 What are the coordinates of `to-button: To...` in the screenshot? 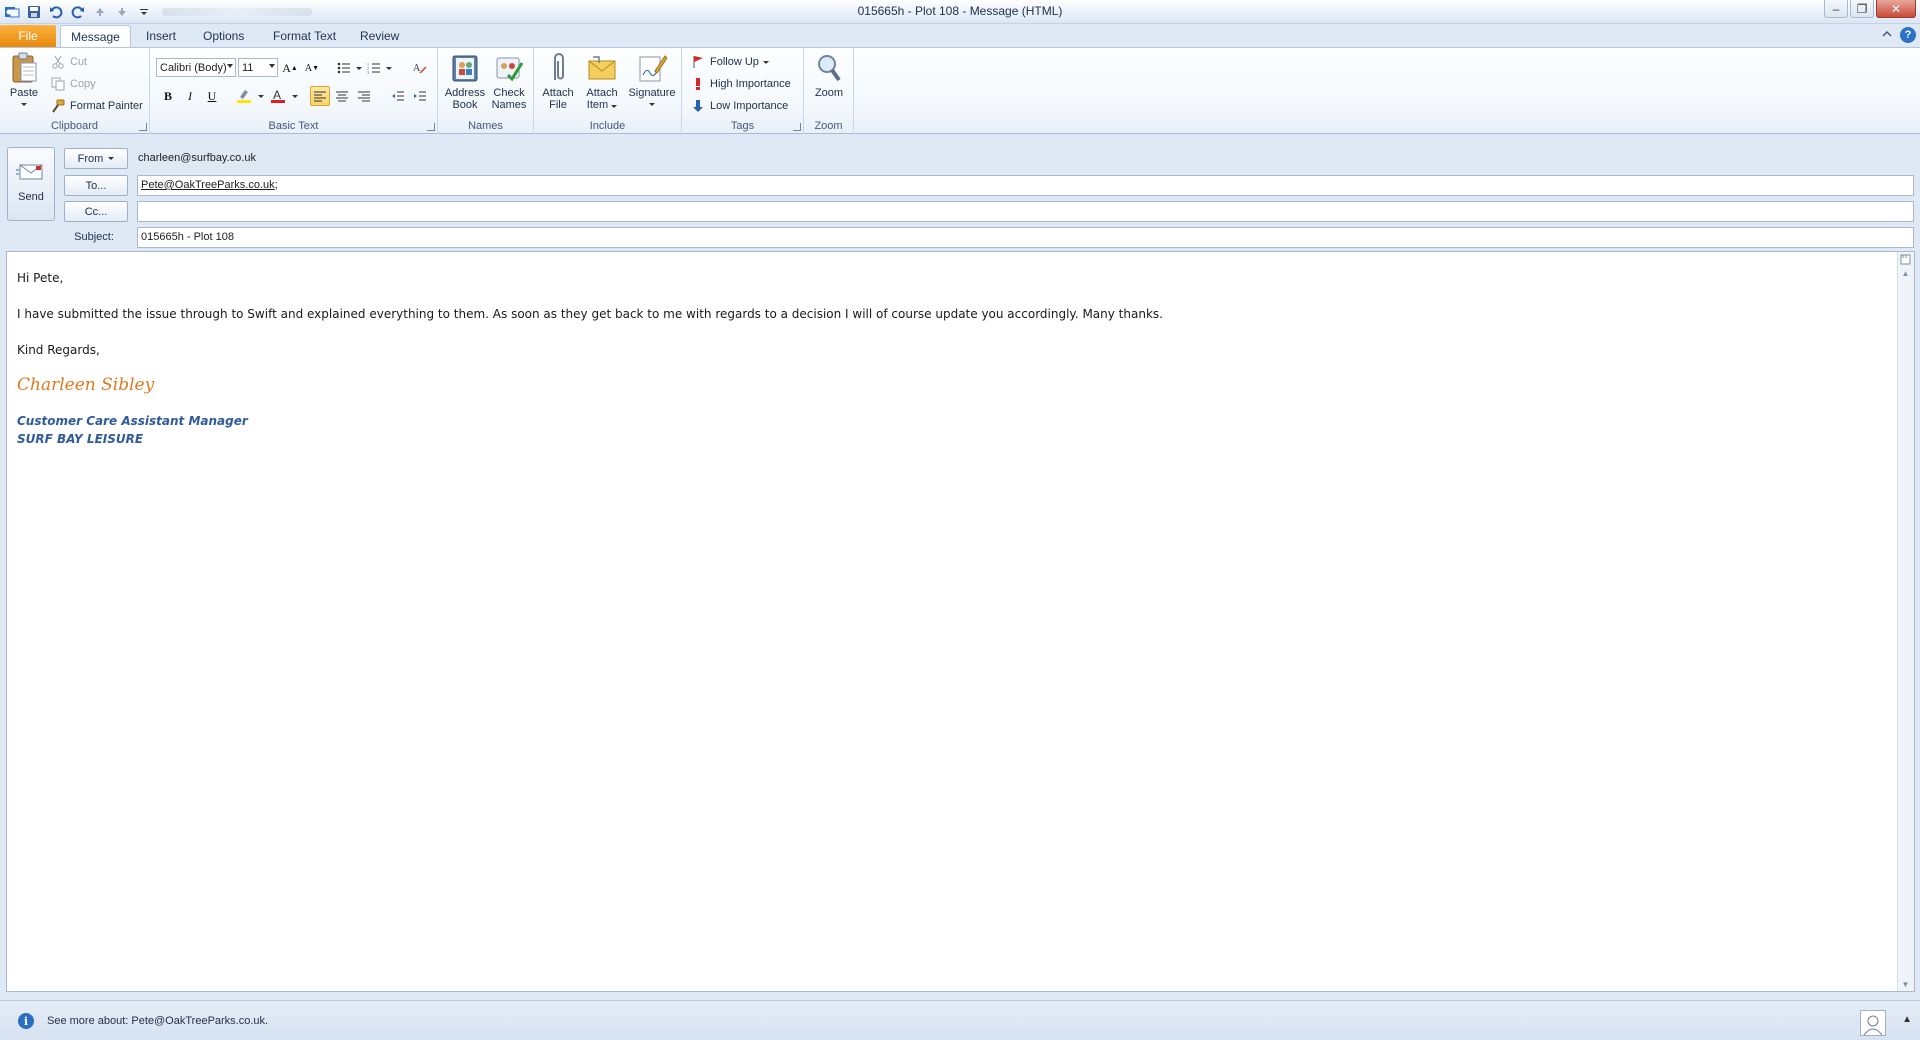 It's located at (96, 185).